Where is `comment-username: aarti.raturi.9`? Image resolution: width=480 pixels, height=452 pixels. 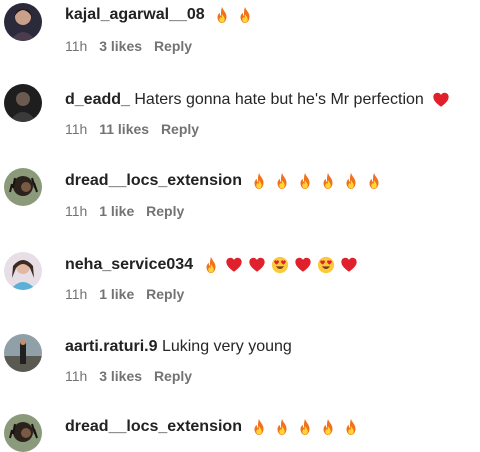 comment-username: aarti.raturi.9 is located at coordinates (111, 346).